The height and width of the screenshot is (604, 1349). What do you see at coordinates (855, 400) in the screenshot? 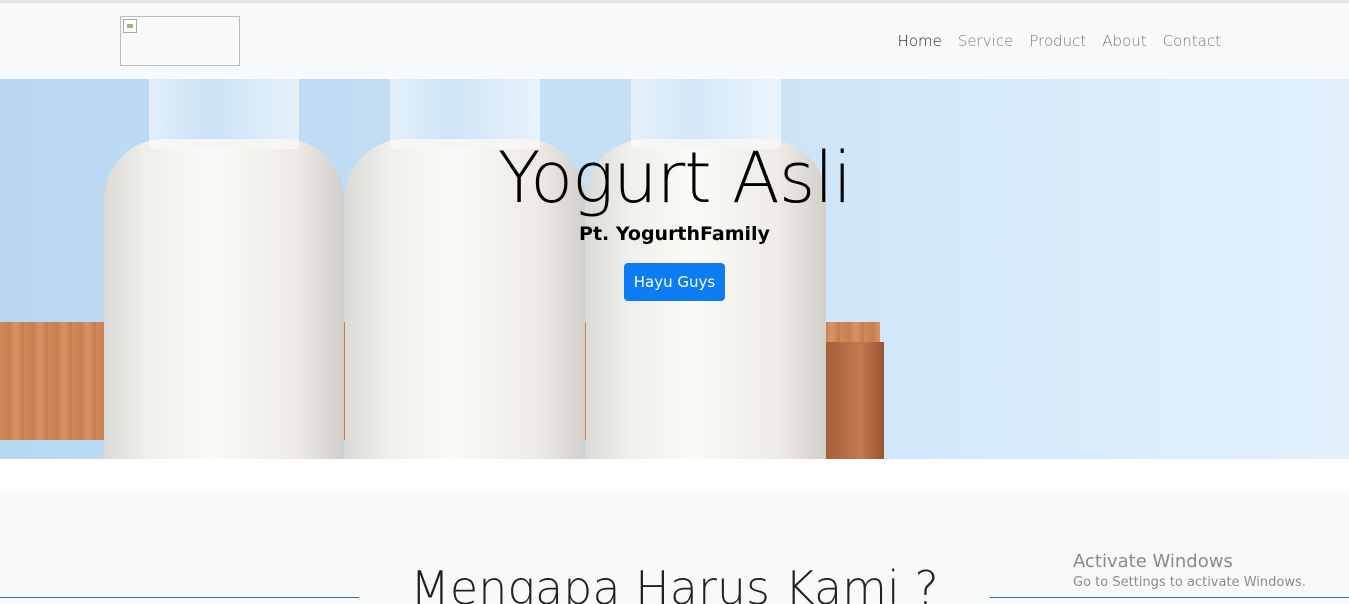
I see `wooden-shelf-end` at bounding box center [855, 400].